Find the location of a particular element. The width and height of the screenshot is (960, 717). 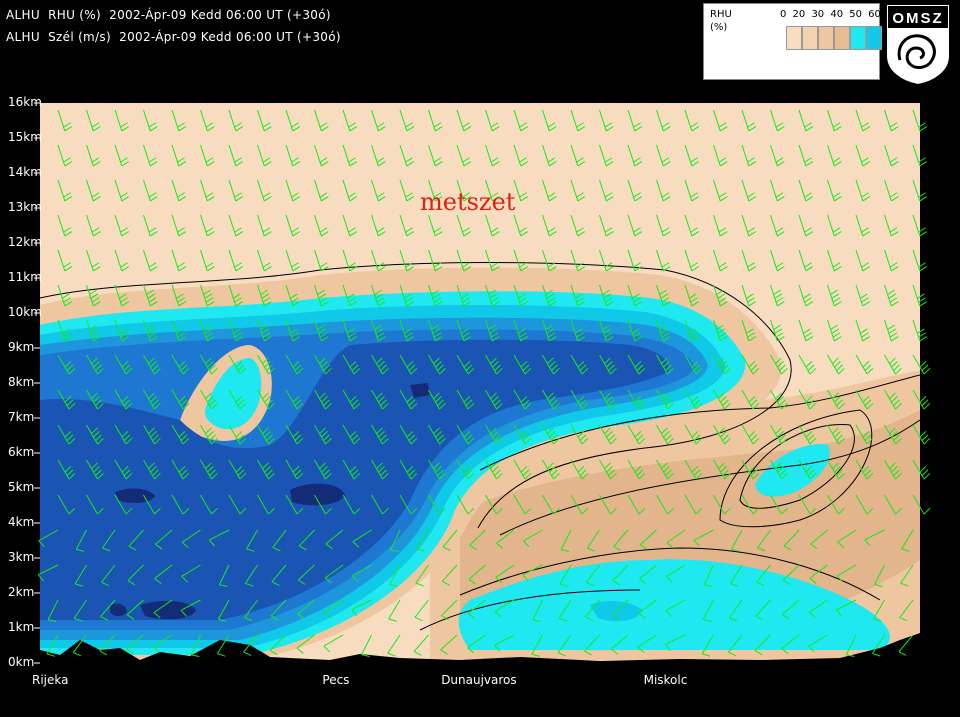

y-tick-label: 12km is located at coordinates (25, 242).